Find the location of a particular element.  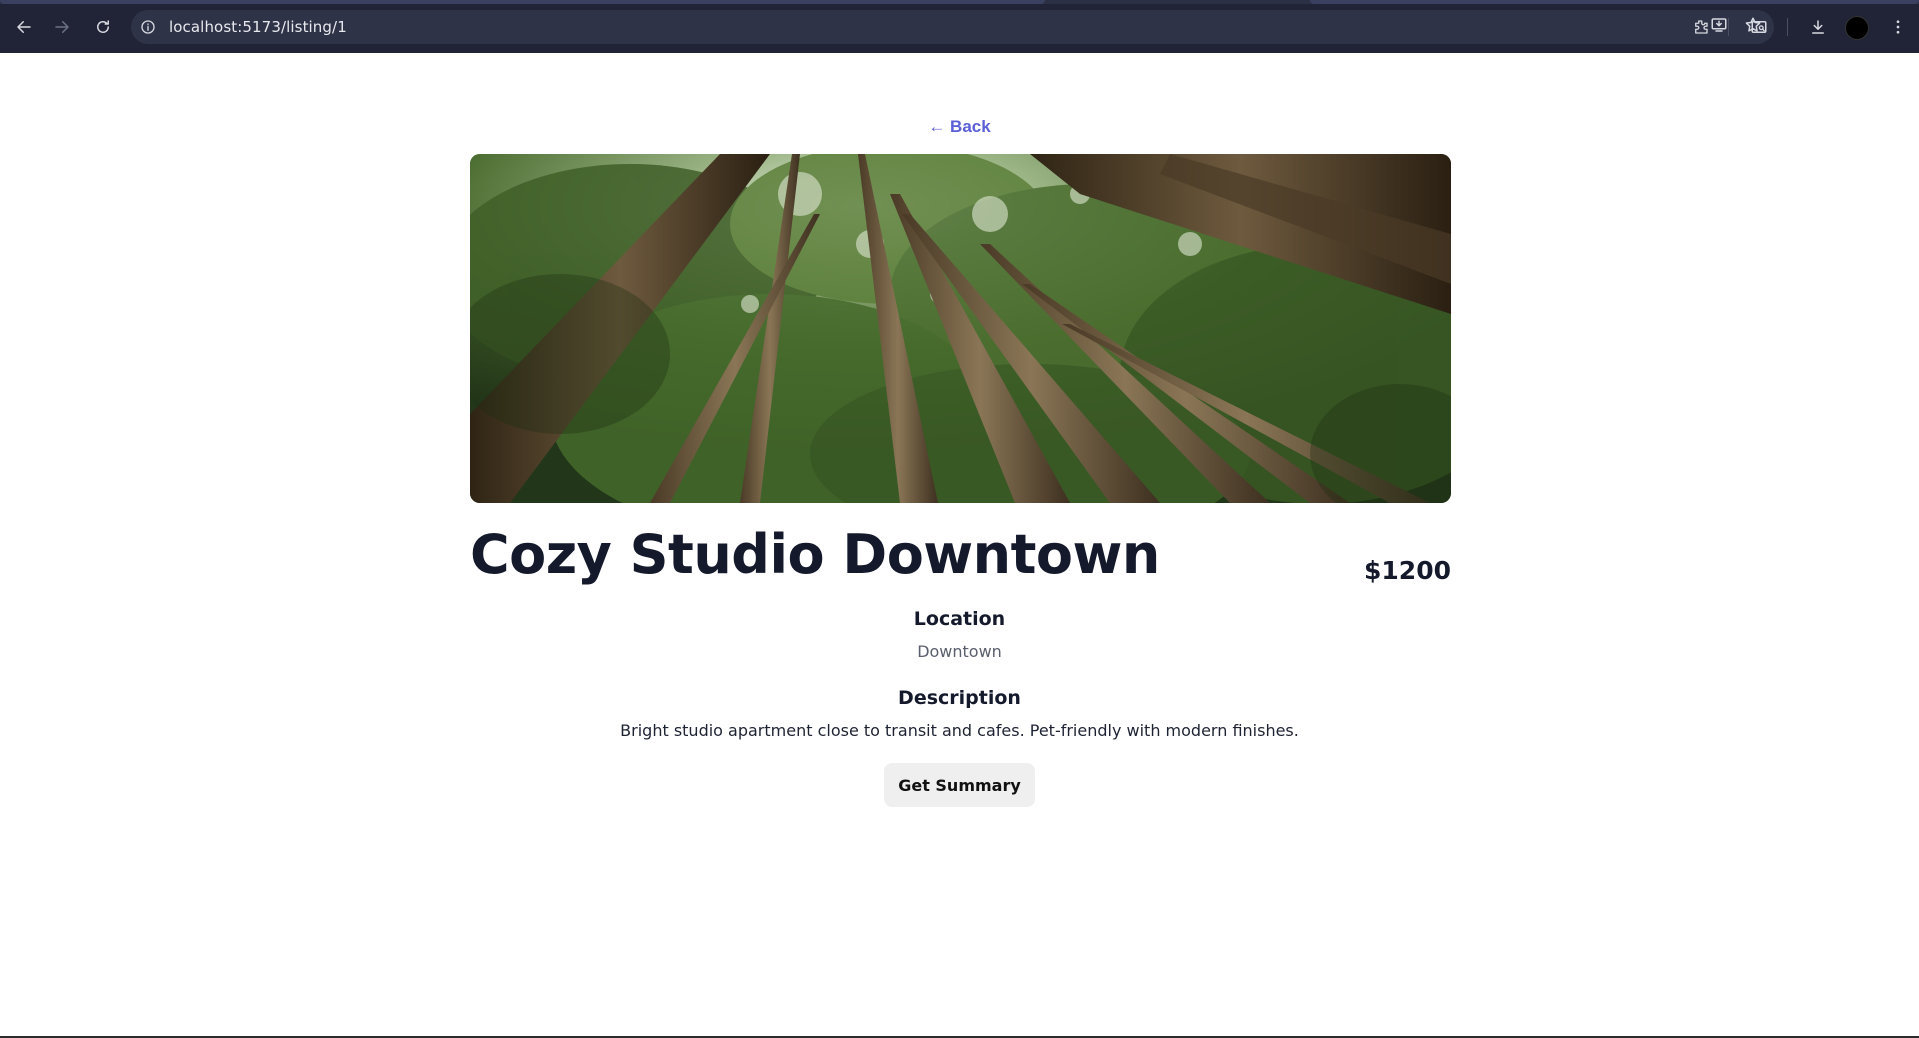

tab-strip is located at coordinates (959, 2).